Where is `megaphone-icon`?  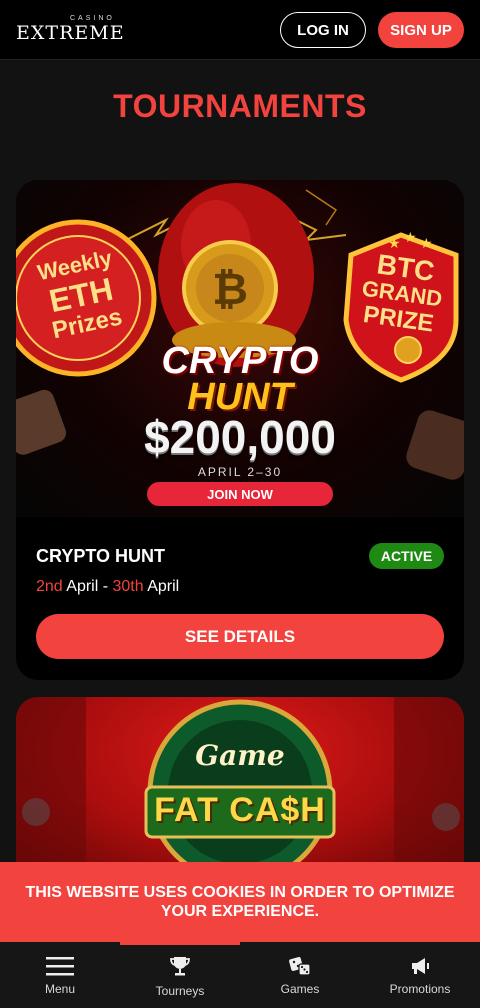
megaphone-icon is located at coordinates (420, 966).